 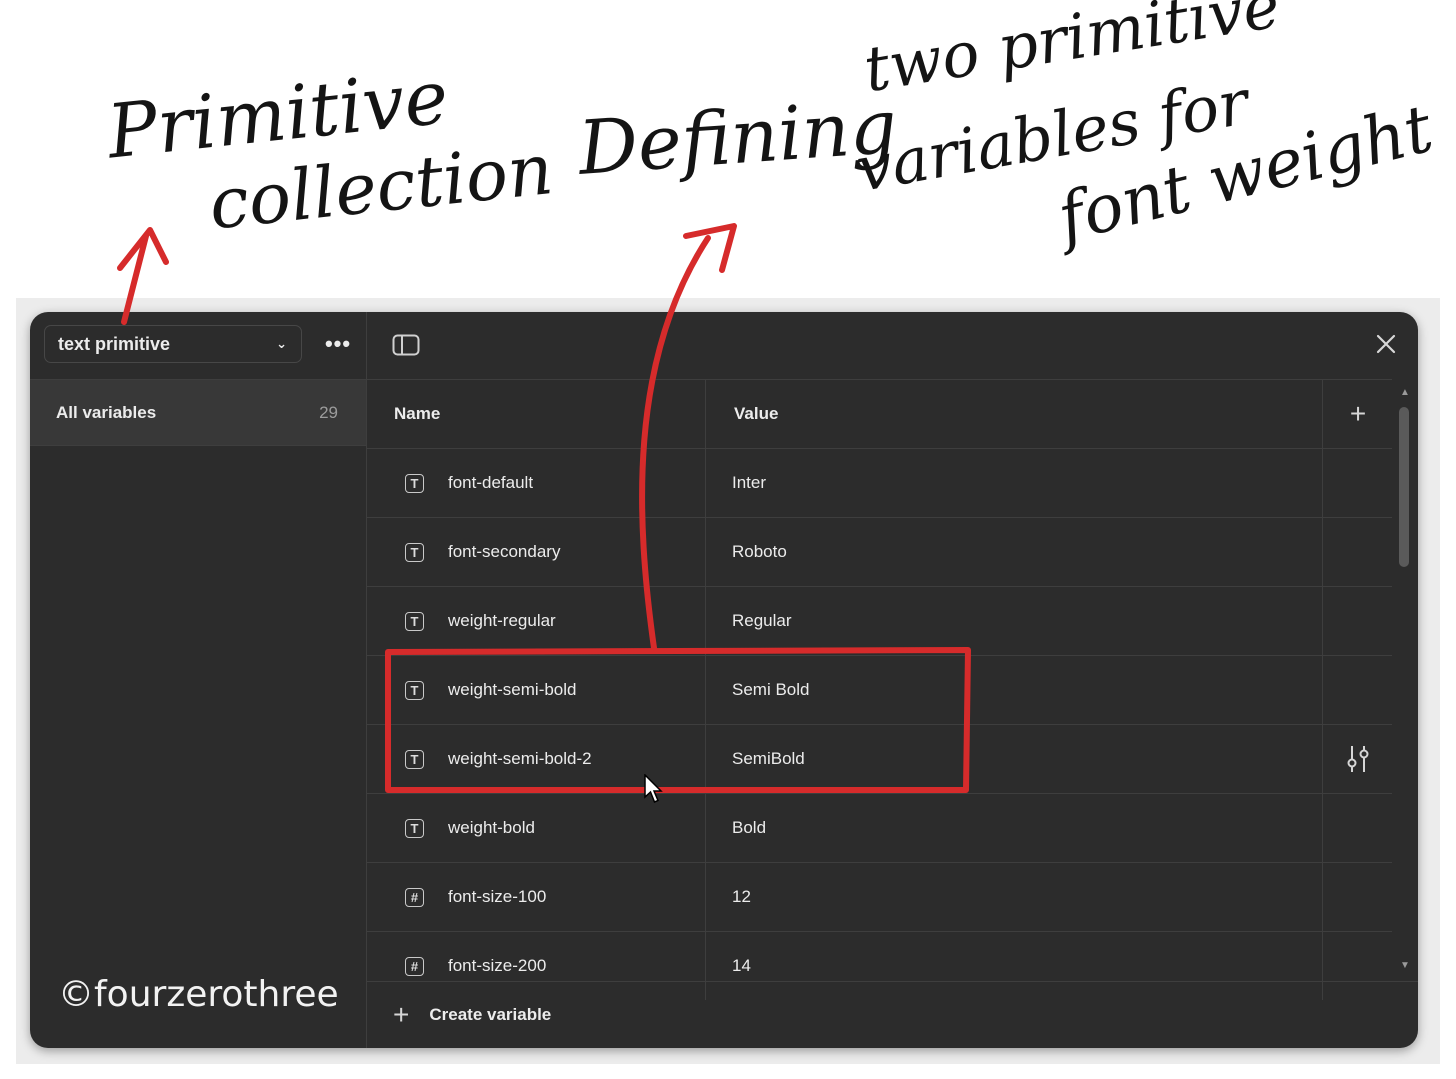 I want to click on highlight-box, so click(x=678, y=720).